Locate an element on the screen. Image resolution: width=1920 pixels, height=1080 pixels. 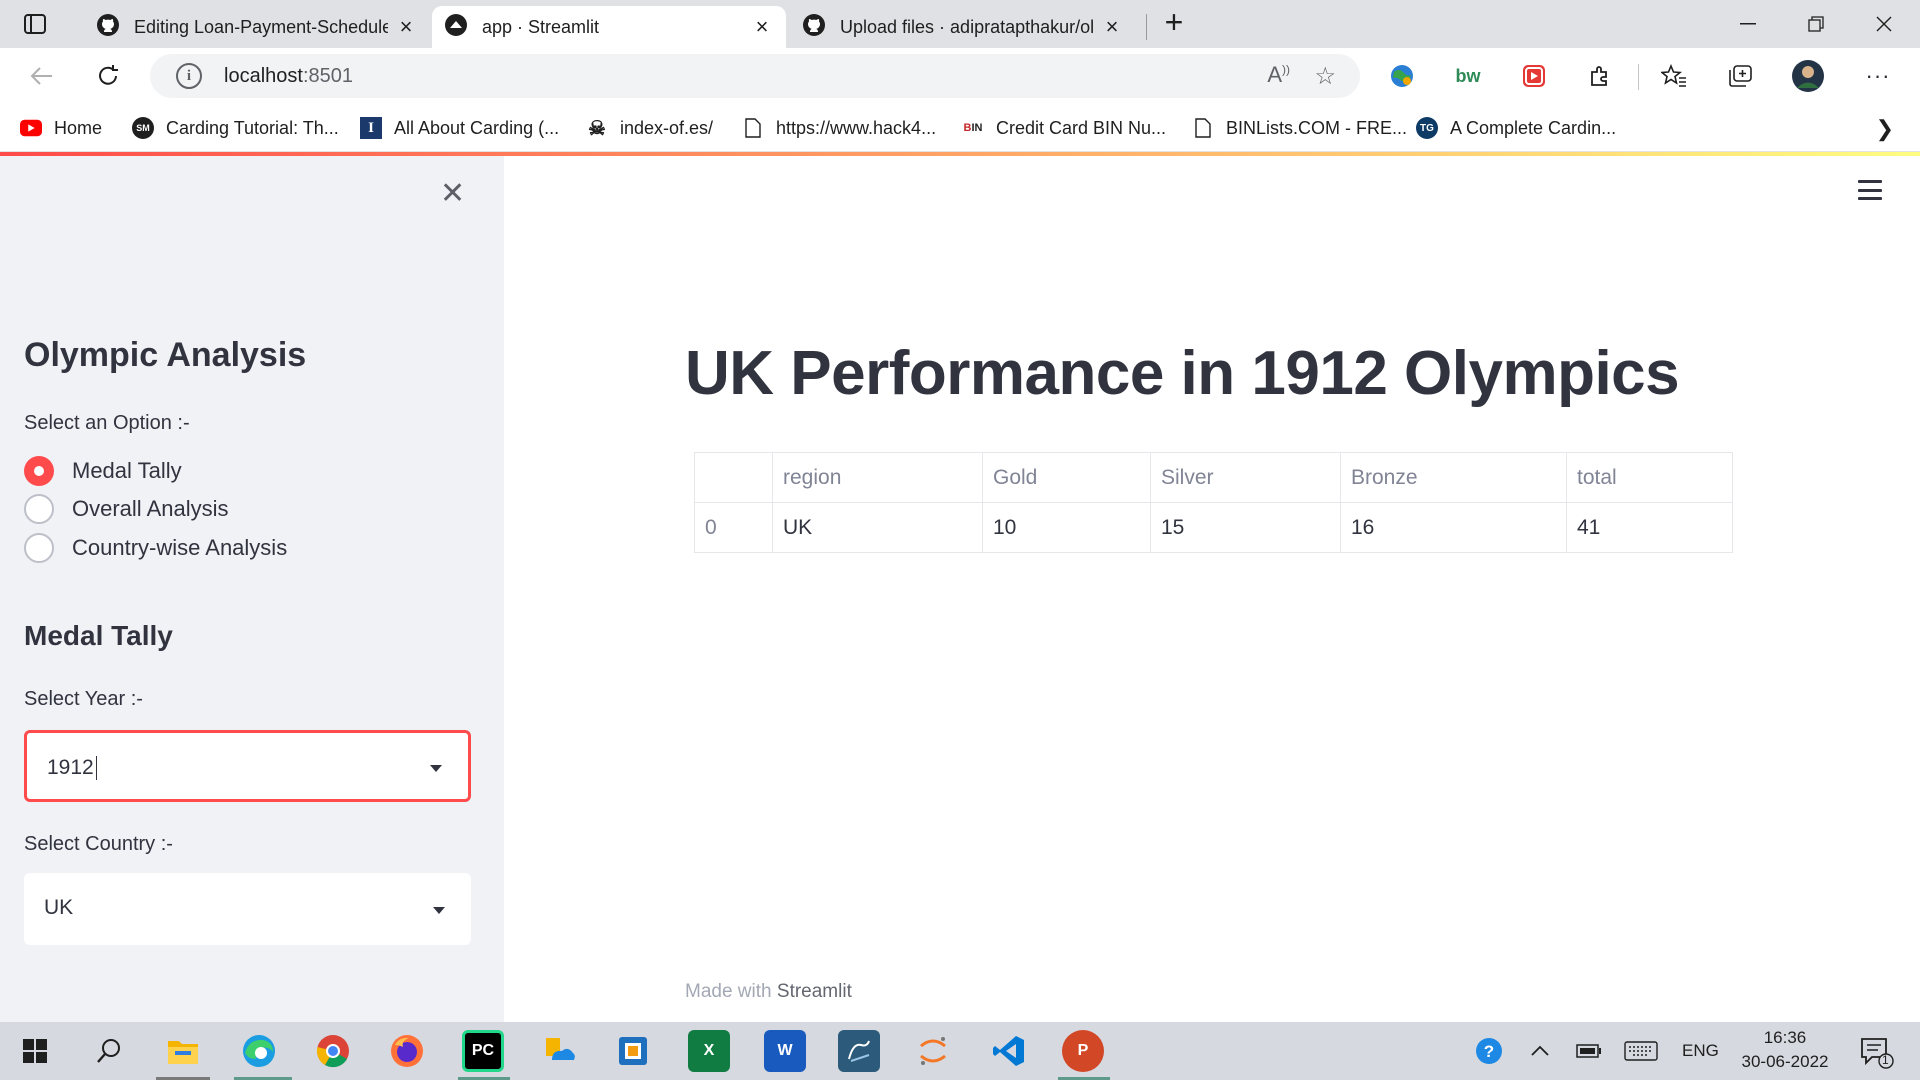
chrome-icon is located at coordinates (333, 1051).